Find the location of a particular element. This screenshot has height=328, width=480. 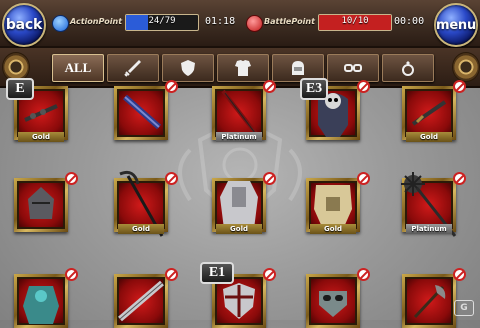

sword-icon is located at coordinates (132, 68).